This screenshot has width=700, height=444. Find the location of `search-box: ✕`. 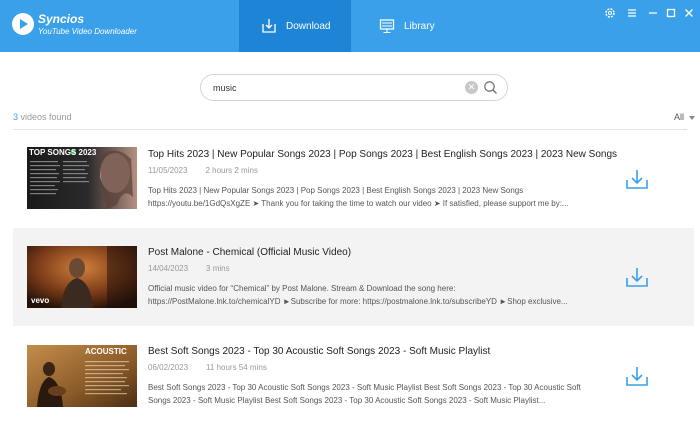

search-box: ✕ is located at coordinates (354, 87).